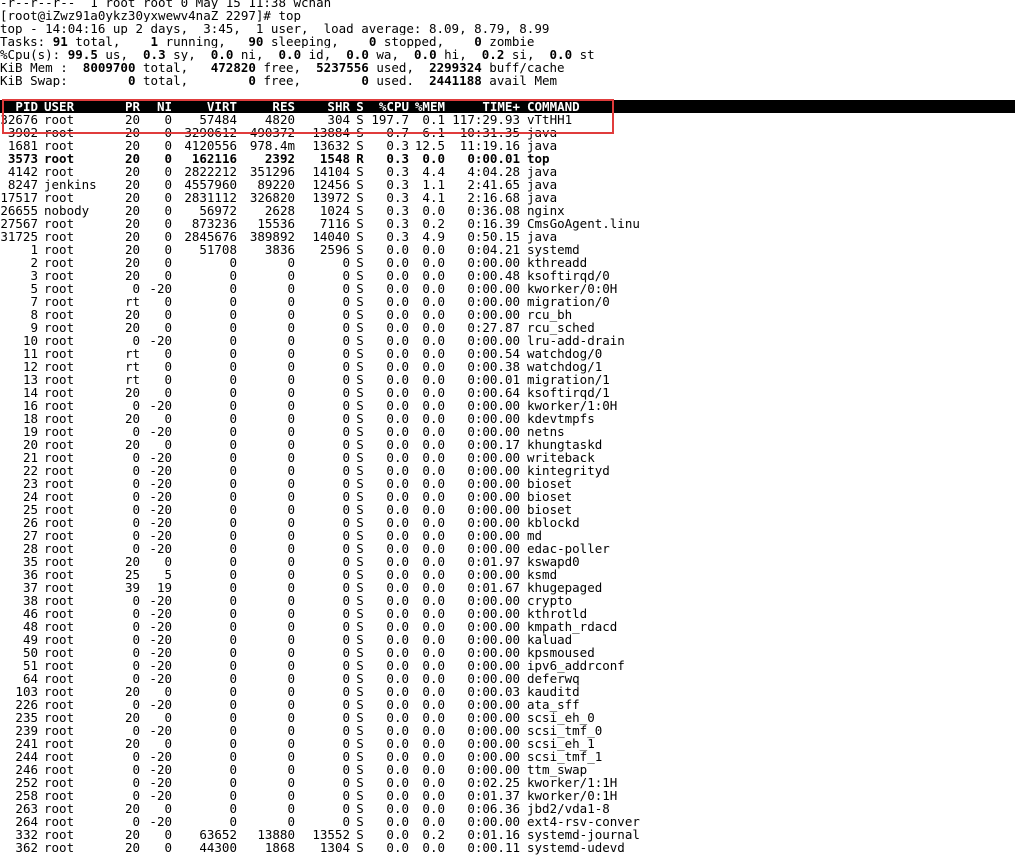 The image size is (1015, 855). Describe the element at coordinates (151, 15) in the screenshot. I see `shell-prompt-line: [root@iZwz91a0ykz30yxwewv4naZ 2297]# top` at that location.